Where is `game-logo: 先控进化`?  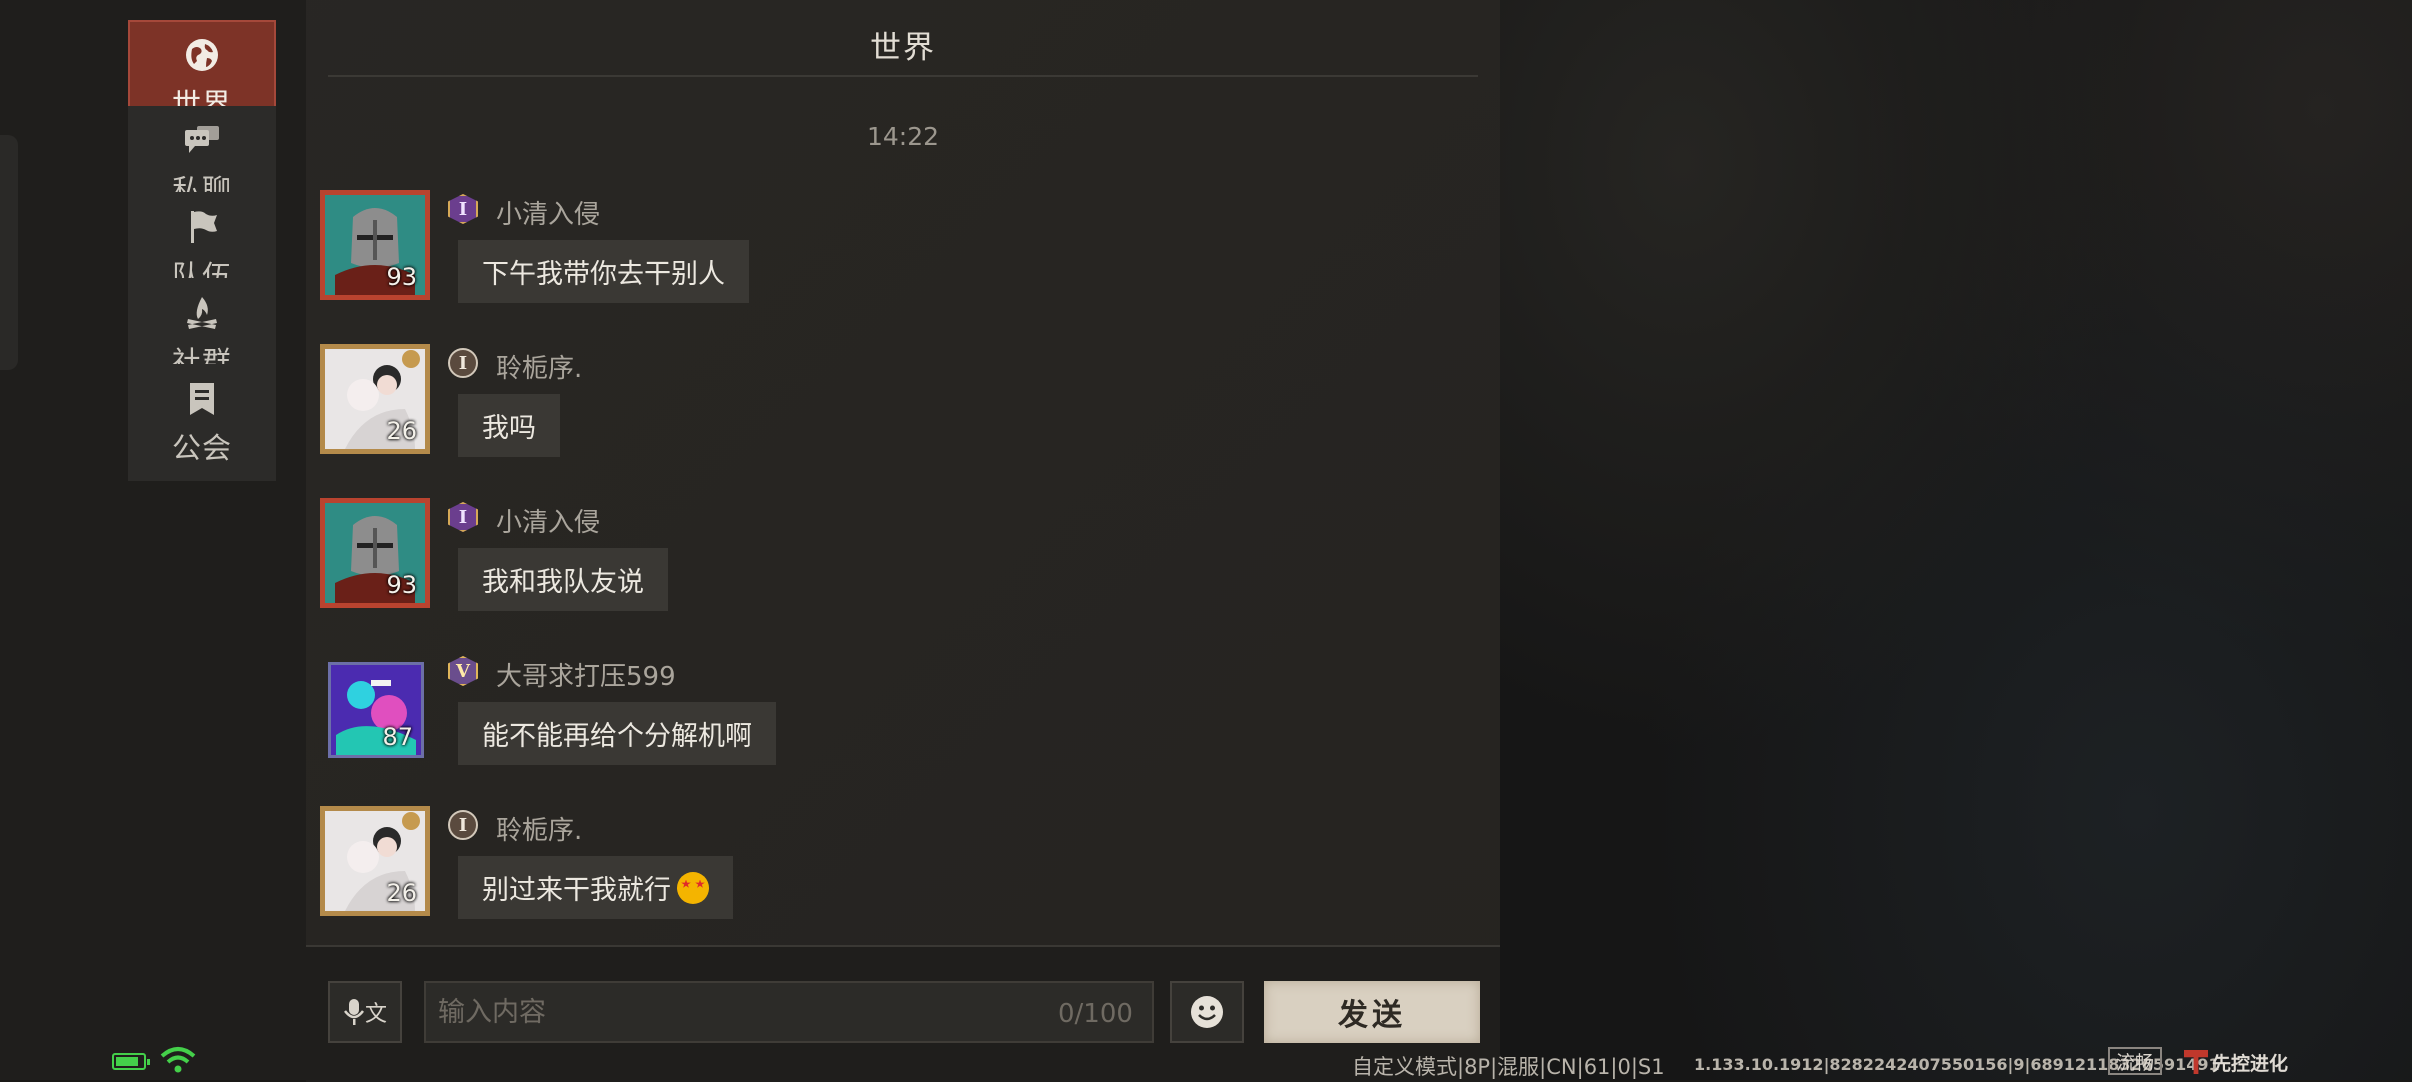 game-logo: 先控进化 is located at coordinates (2236, 1062).